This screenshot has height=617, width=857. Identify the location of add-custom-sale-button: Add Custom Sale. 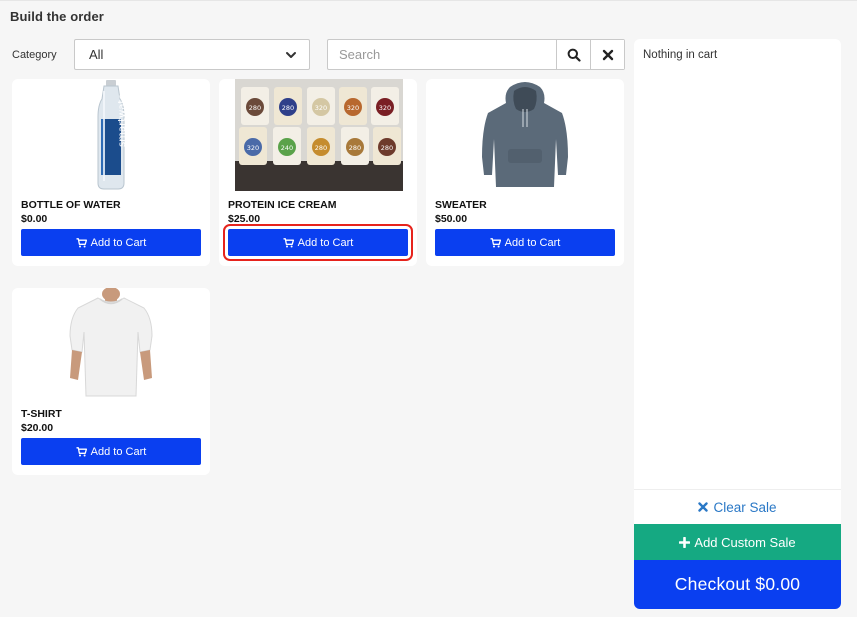
(737, 542).